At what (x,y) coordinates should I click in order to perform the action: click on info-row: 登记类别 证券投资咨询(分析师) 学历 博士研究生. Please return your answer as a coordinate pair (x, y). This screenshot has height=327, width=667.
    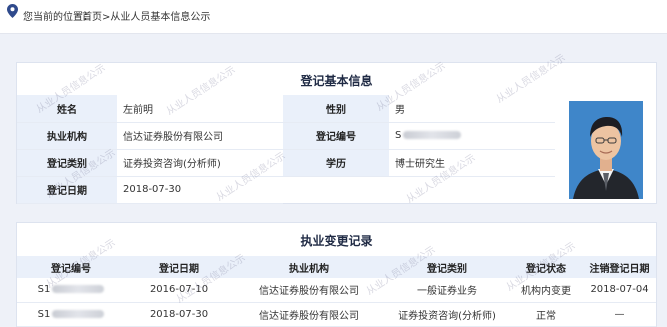
    Looking at the image, I should click on (286, 163).